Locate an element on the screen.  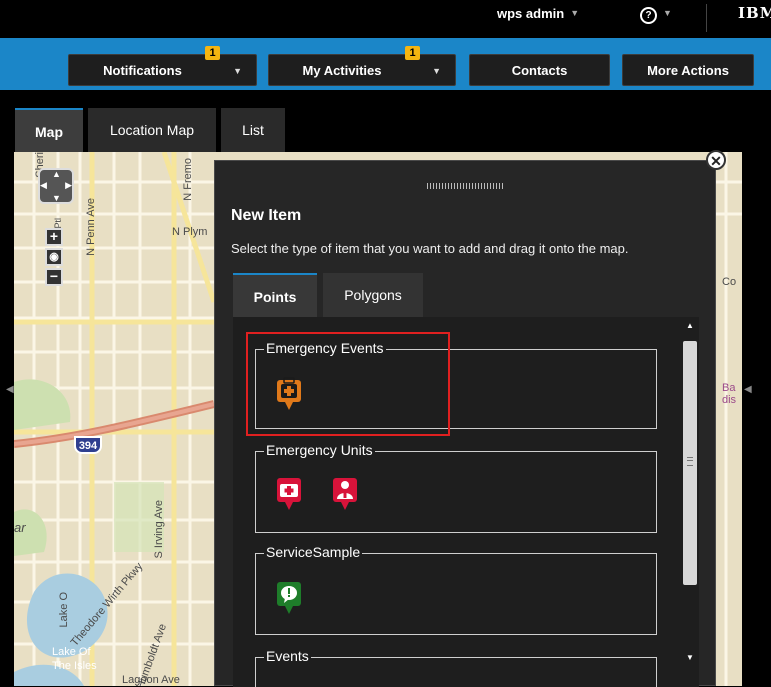
user-menu: wps admin ▼ is located at coordinates (538, 13).